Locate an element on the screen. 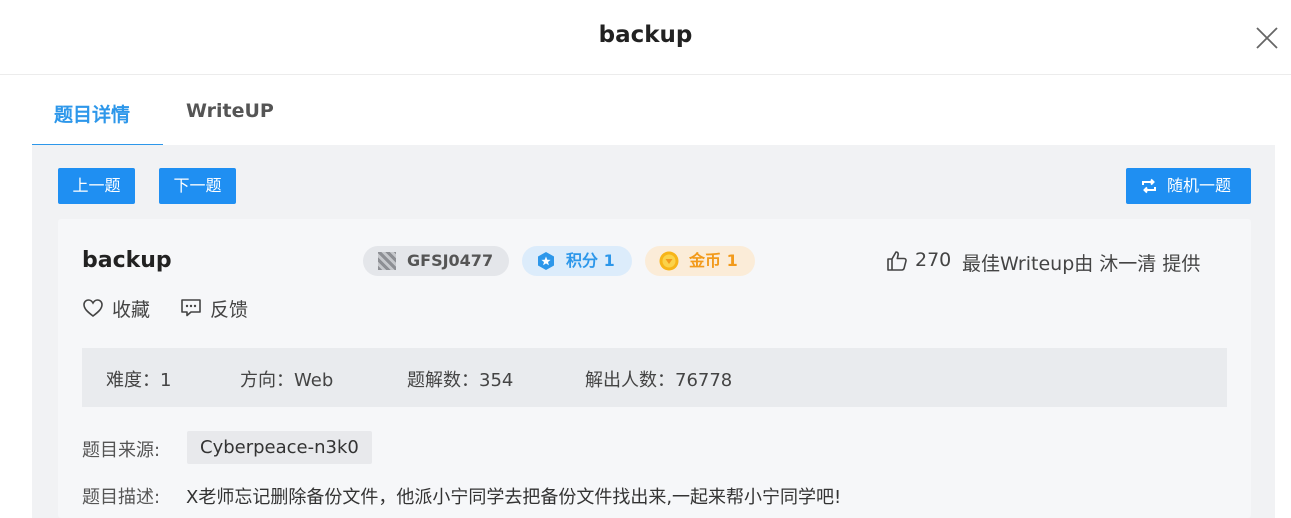 The height and width of the screenshot is (518, 1291). stat-solvers: 解出人数：76778 is located at coordinates (659, 380).